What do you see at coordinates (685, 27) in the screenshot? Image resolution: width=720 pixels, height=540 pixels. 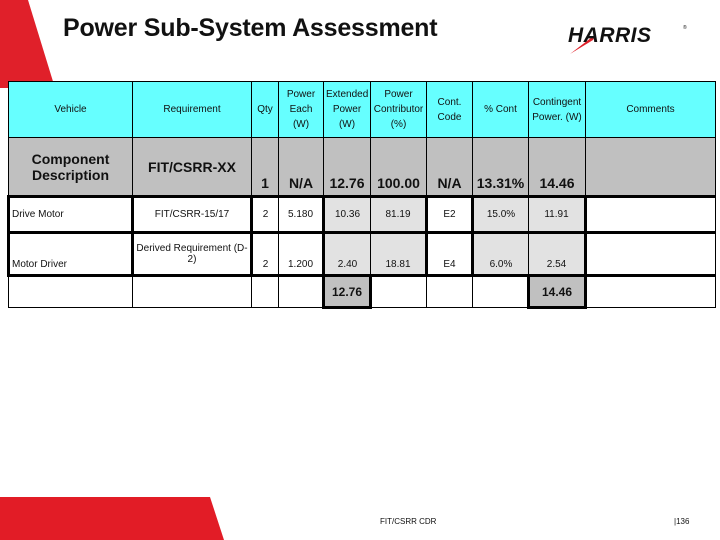 I see `logo-registered-mark: ®` at bounding box center [685, 27].